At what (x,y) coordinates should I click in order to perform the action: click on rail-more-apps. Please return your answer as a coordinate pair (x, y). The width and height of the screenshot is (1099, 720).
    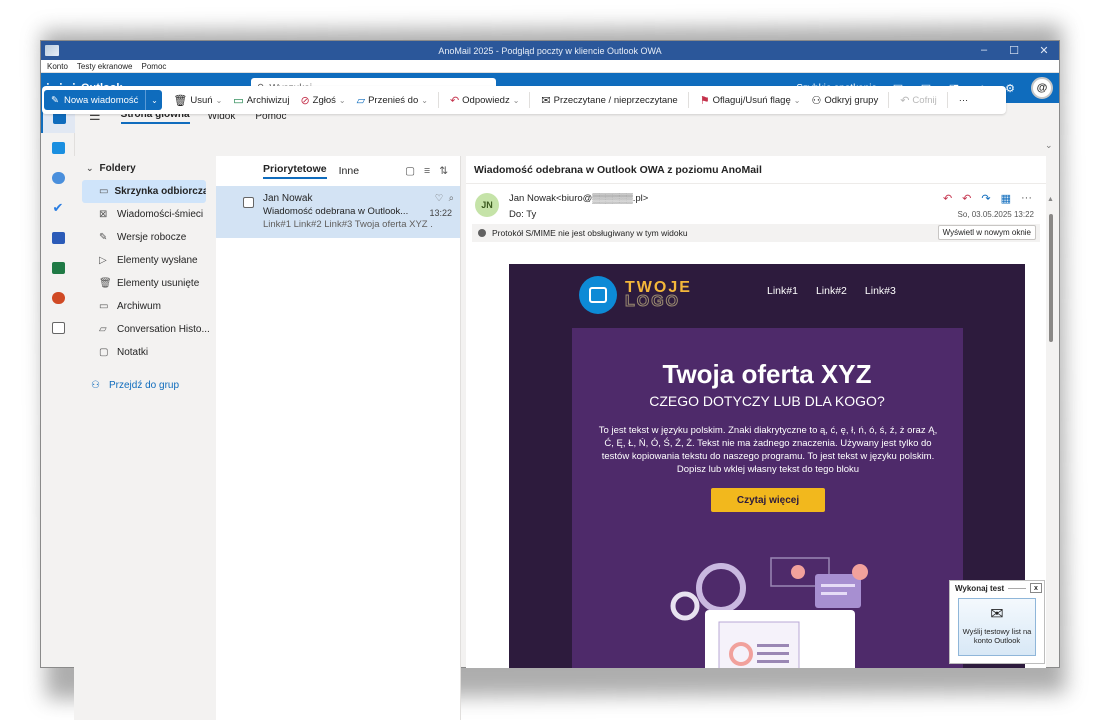
    Looking at the image, I should click on (58, 328).